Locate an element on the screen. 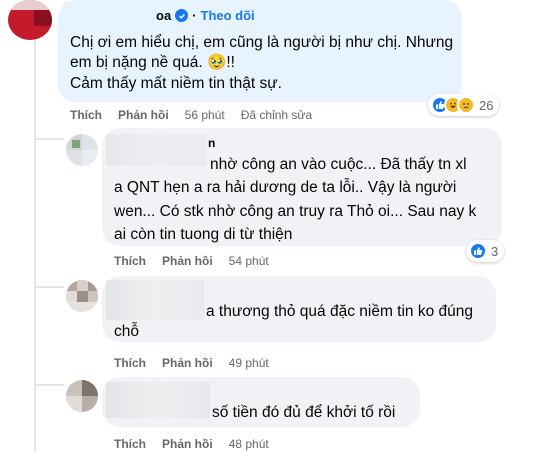  timestamp: 56 phút is located at coordinates (205, 115).